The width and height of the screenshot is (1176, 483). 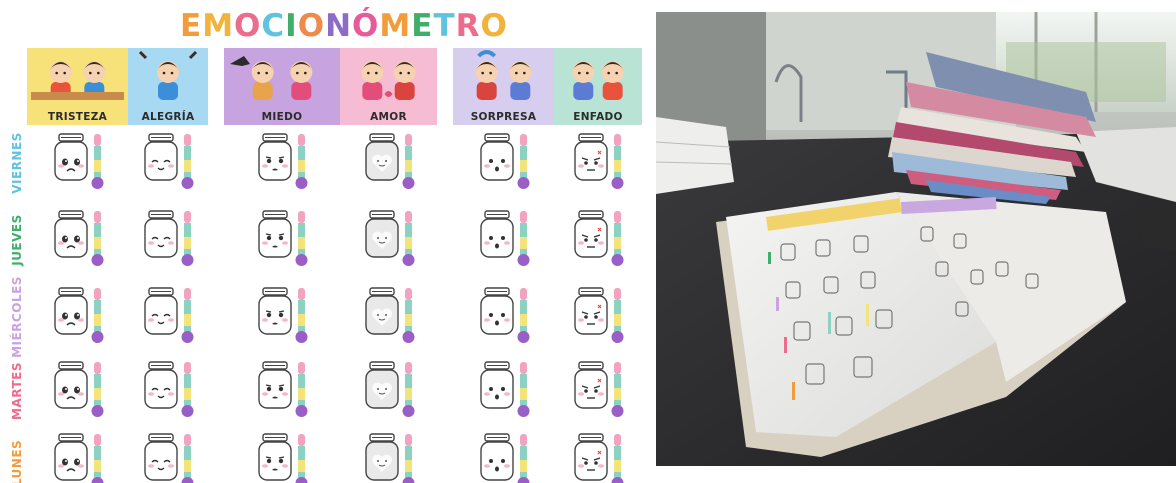 I want to click on emotion-header-enfado: ENFADO, so click(x=598, y=86).